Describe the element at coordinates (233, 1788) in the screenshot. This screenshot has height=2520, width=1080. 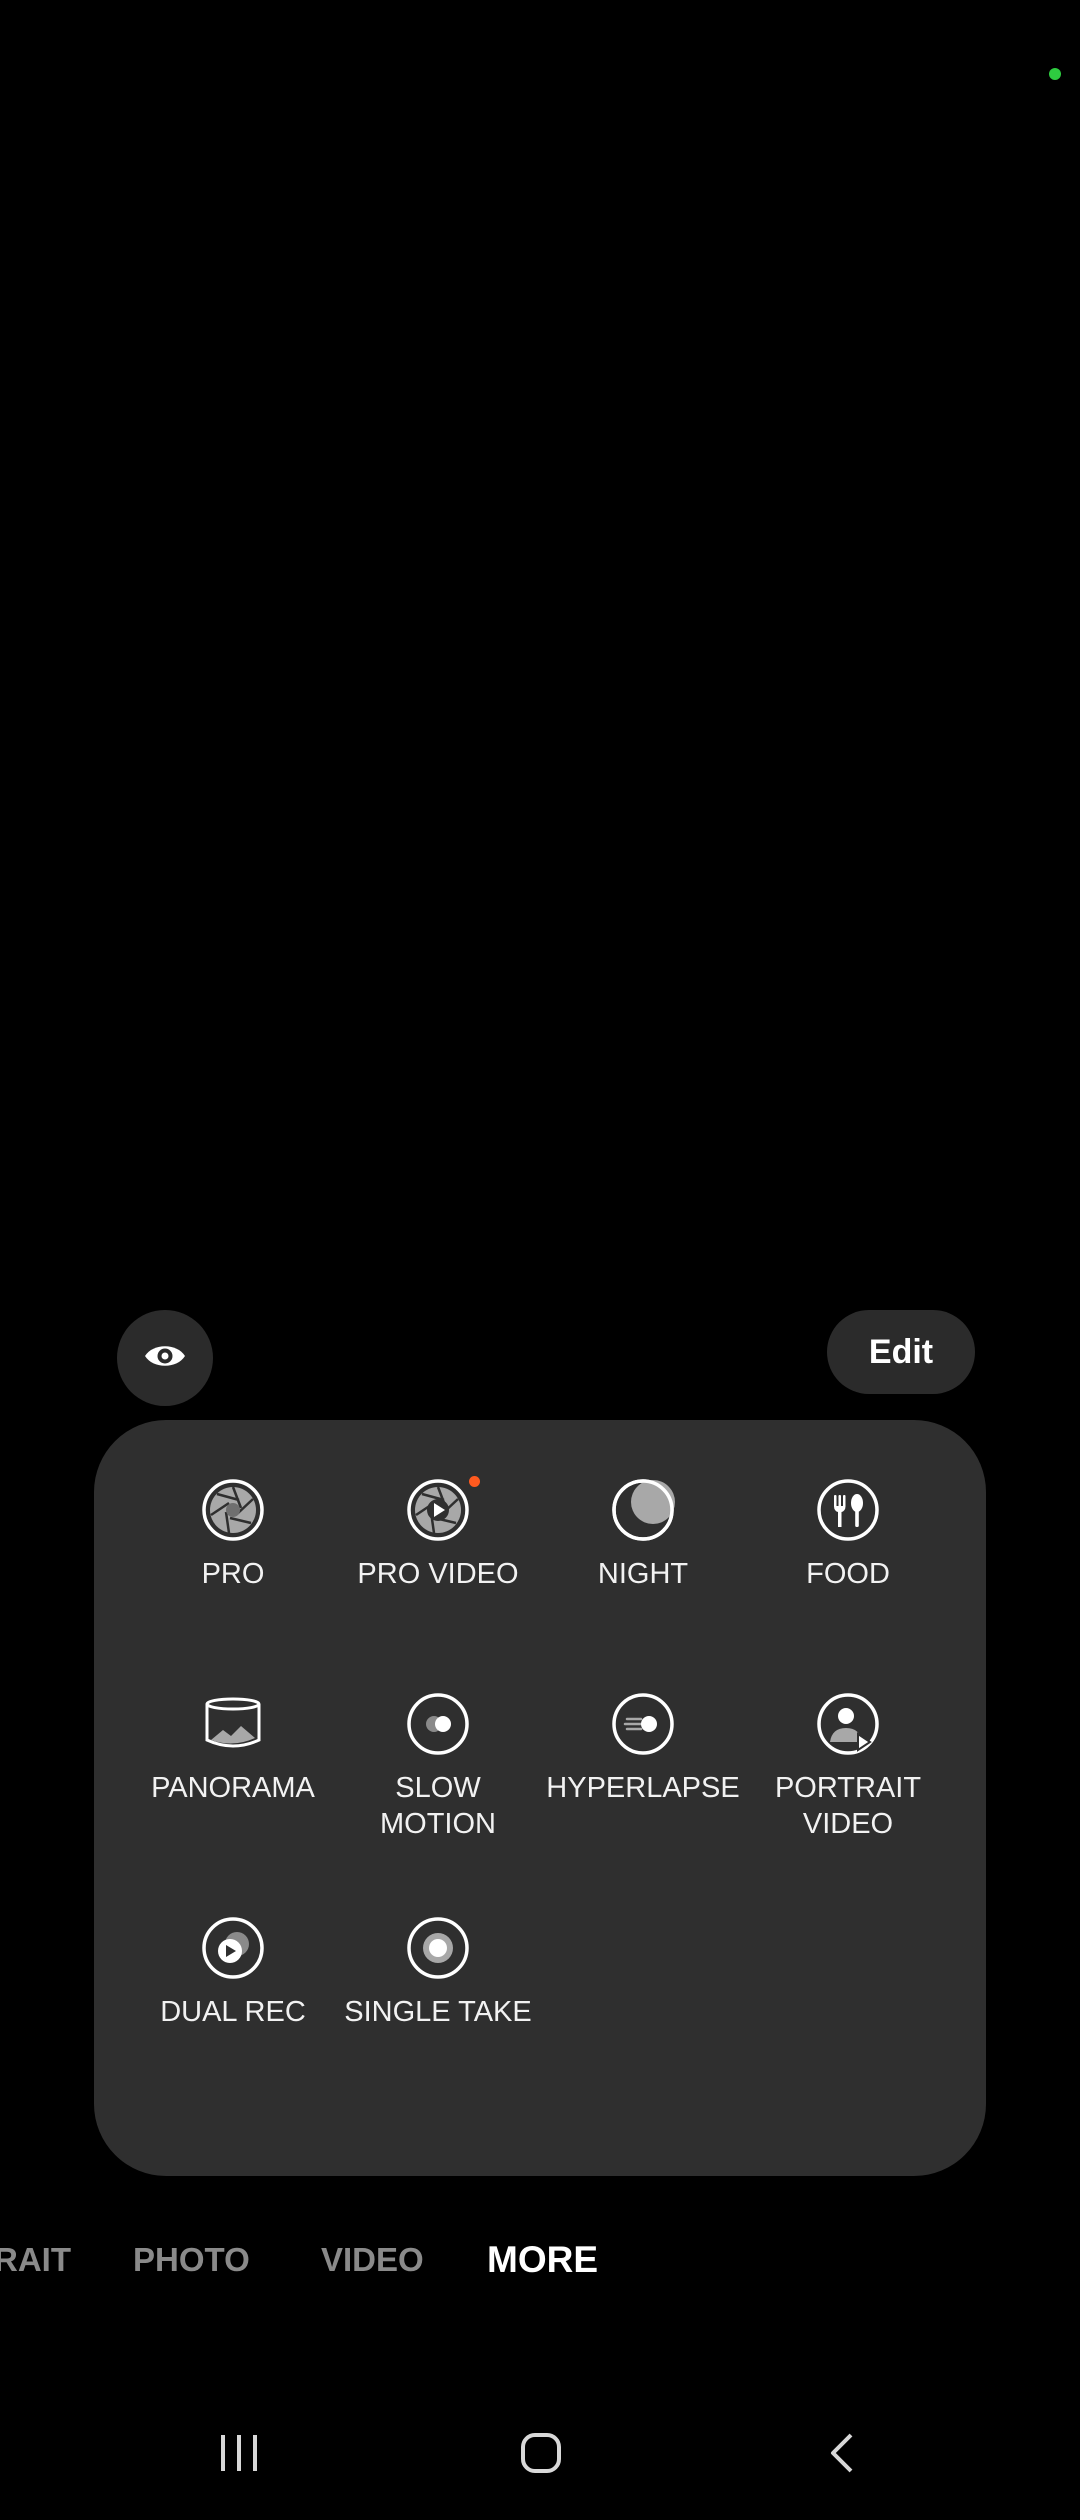
I see `mode-label: PANORAMA` at that location.